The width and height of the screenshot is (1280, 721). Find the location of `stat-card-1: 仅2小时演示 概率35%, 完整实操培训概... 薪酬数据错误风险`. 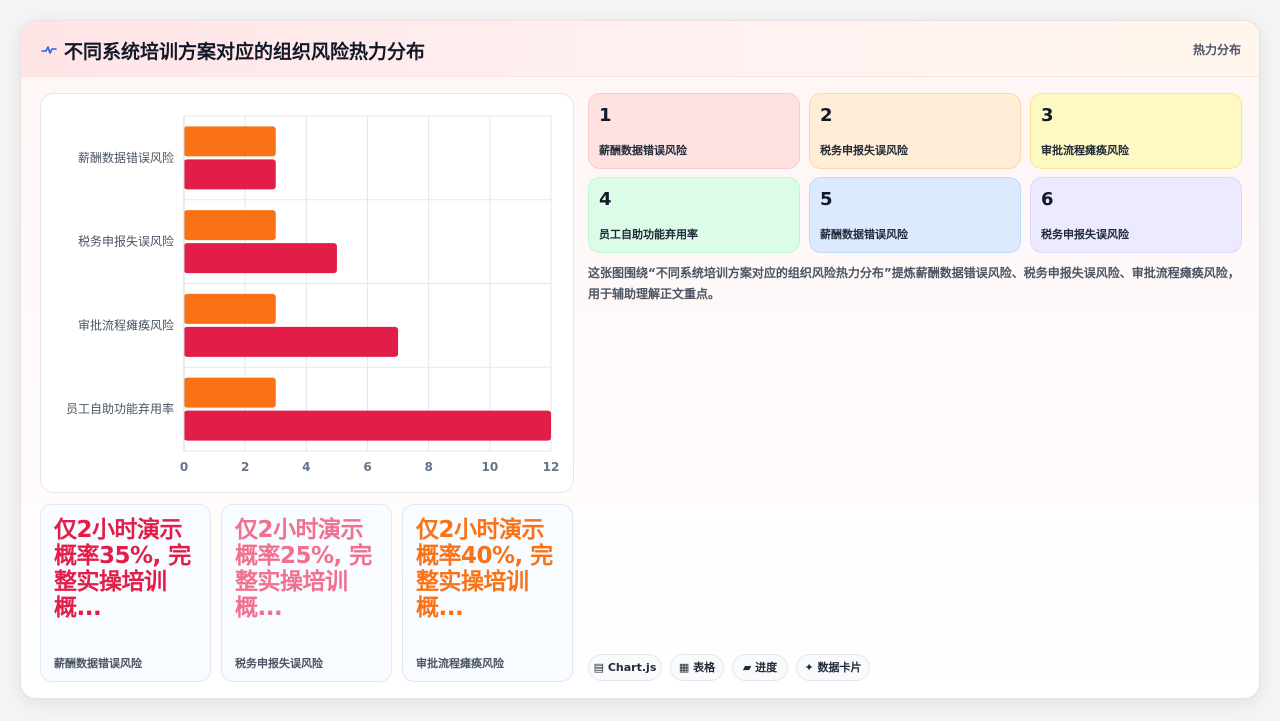

stat-card-1: 仅2小时演示 概率35%, 完整实操培训概... 薪酬数据错误风险 is located at coordinates (125, 593).